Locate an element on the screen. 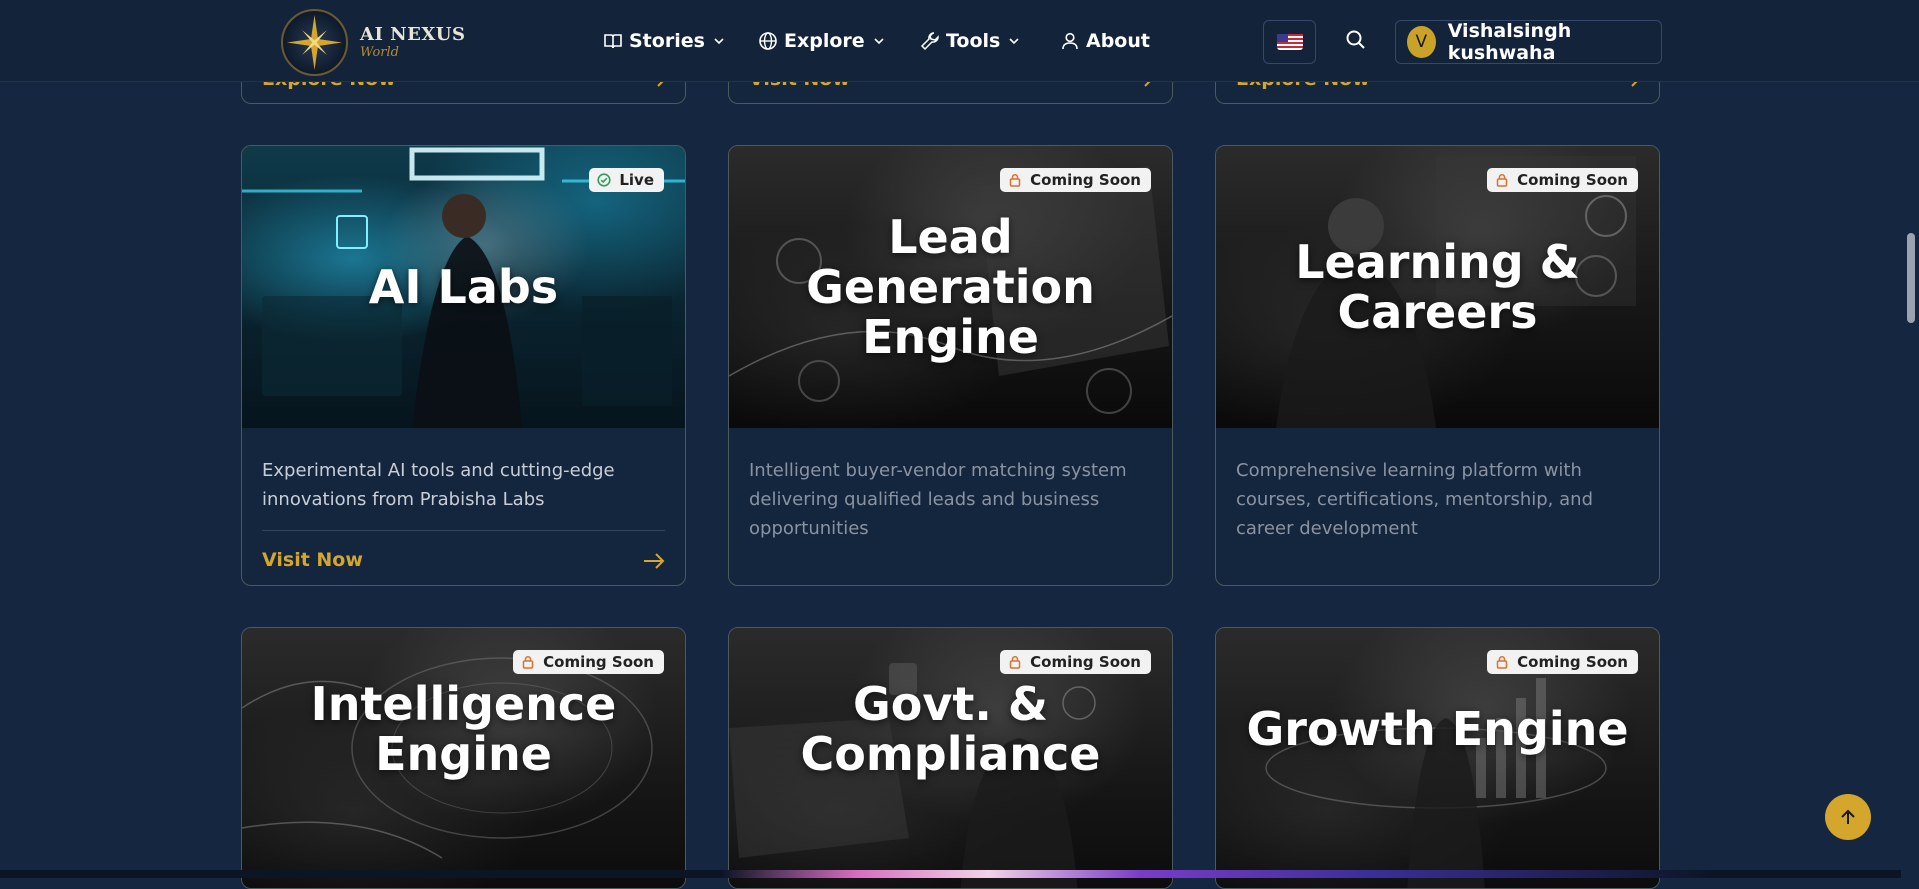  arrow-right-icon is located at coordinates (654, 561).